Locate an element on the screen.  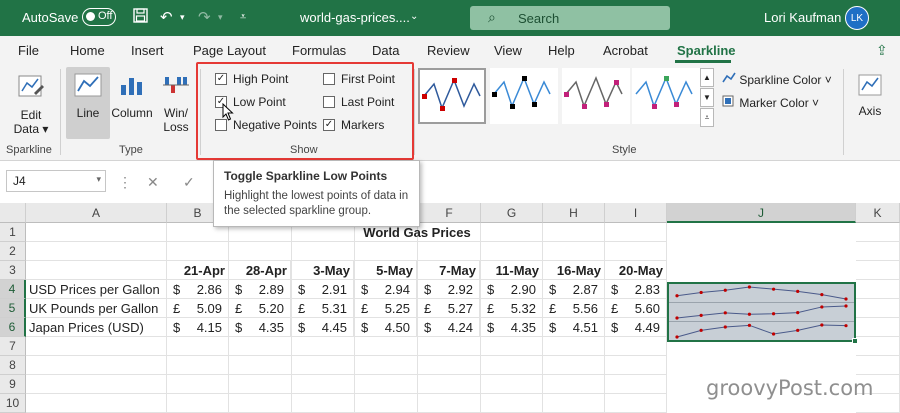
series-label: UK Pounds per Gallon is located at coordinates (96, 308).